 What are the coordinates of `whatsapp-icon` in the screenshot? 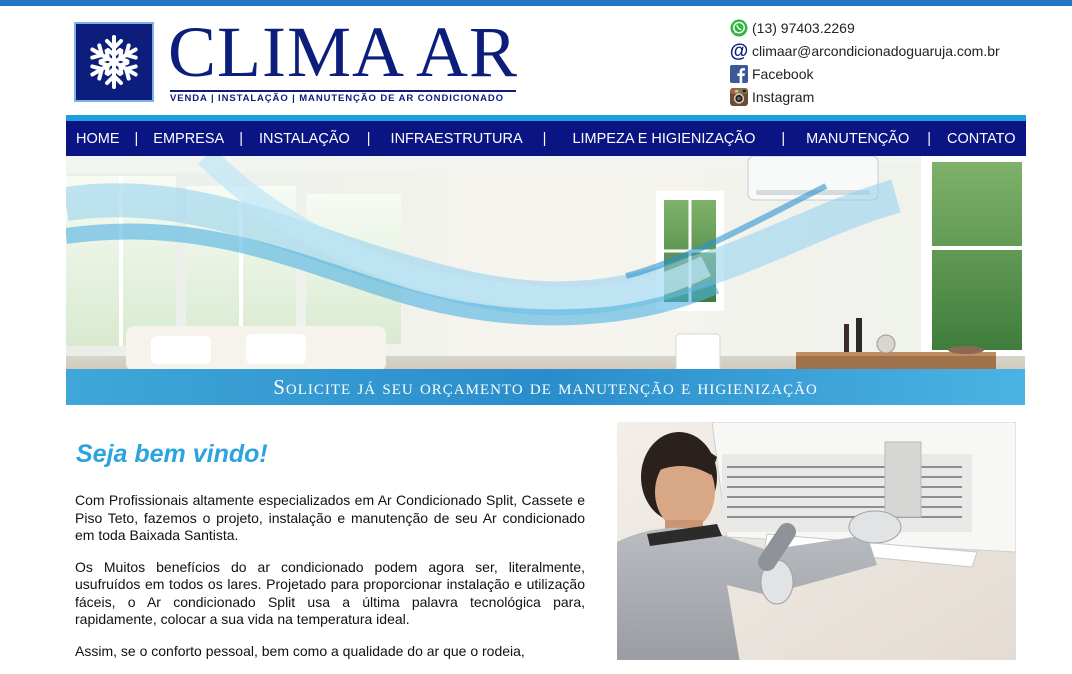 It's located at (739, 28).